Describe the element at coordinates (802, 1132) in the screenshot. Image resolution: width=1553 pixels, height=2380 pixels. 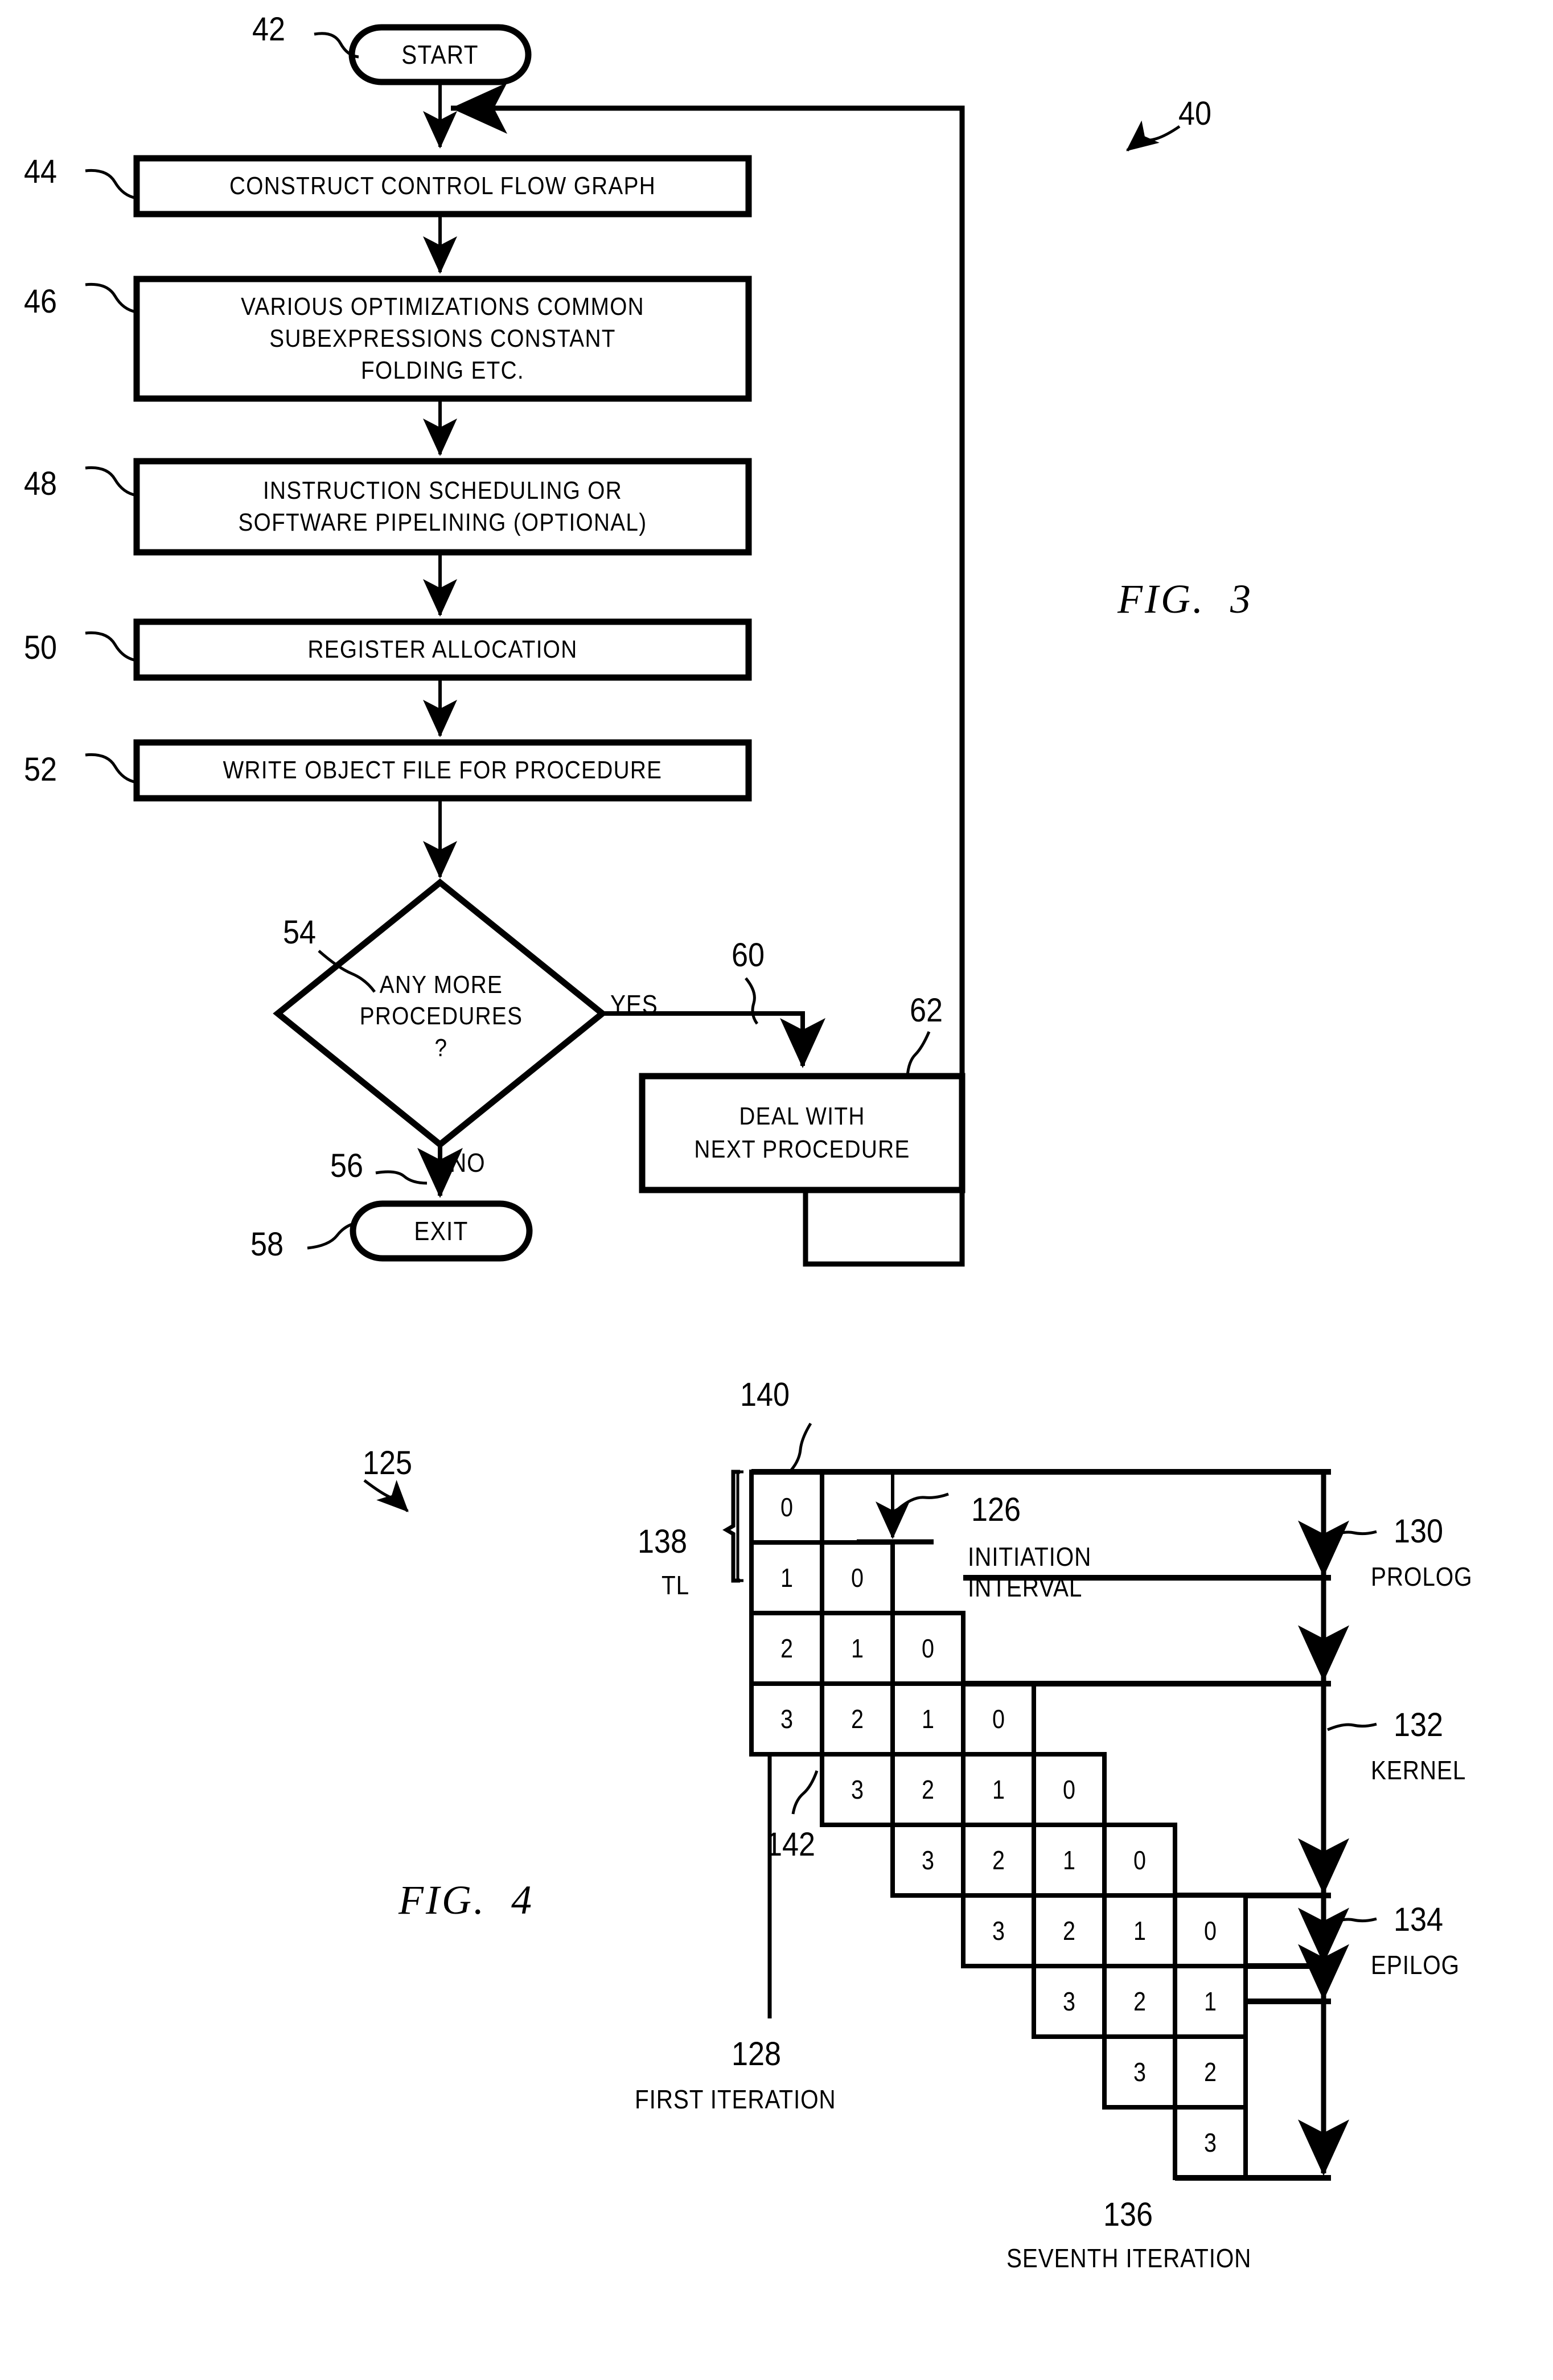
I see `node-62-label: DEAL WITH NEXT PROCEDURE` at that location.